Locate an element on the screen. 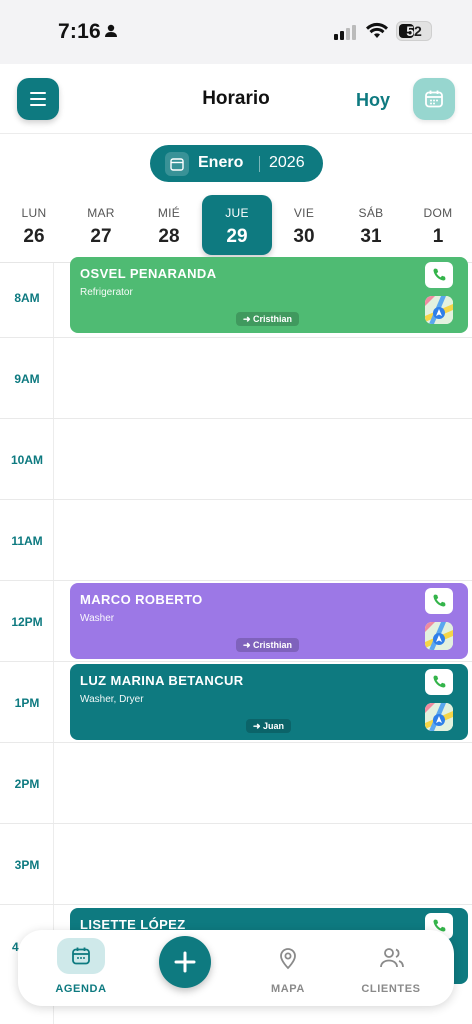  day-name: DOM is located at coordinates (438, 213).